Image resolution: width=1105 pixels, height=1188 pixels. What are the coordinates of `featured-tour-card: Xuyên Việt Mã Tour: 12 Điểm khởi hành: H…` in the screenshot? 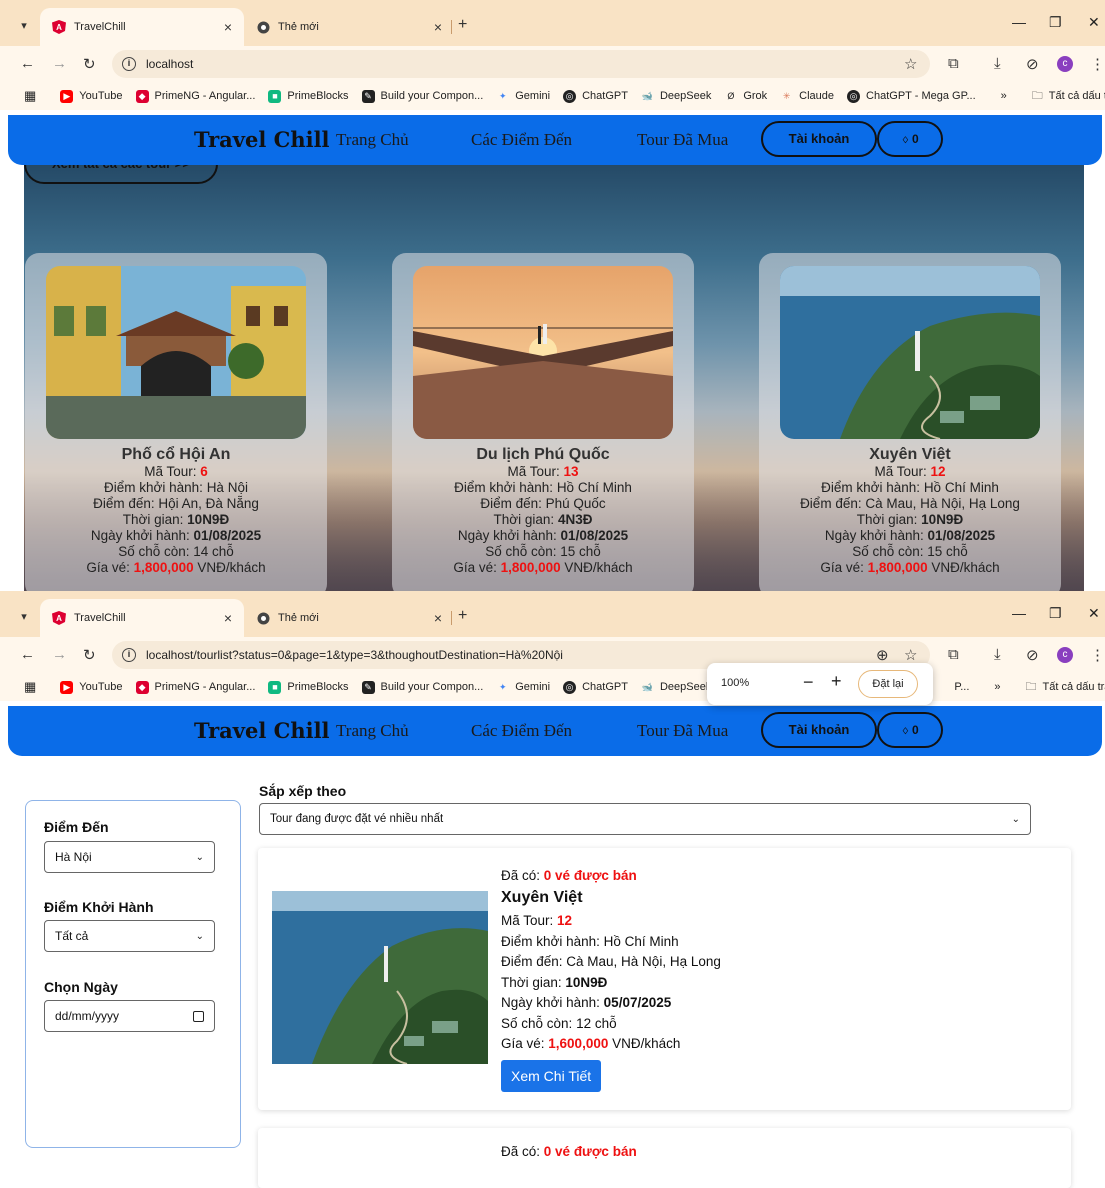 It's located at (910, 422).